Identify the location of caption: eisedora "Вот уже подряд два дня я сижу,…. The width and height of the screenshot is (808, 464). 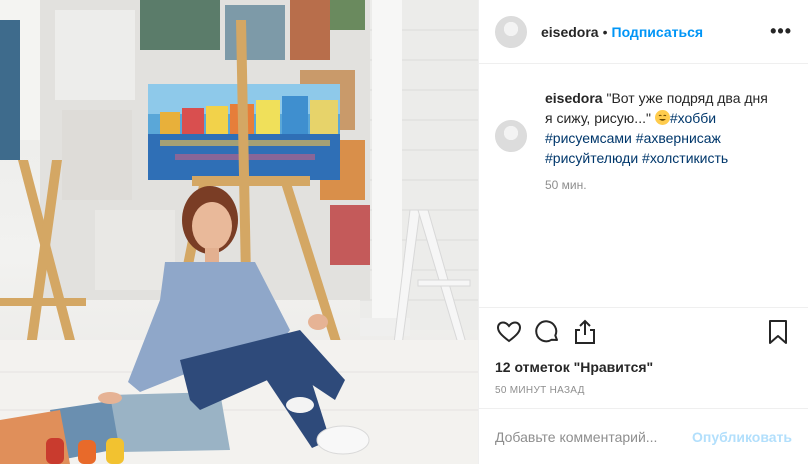
(661, 128).